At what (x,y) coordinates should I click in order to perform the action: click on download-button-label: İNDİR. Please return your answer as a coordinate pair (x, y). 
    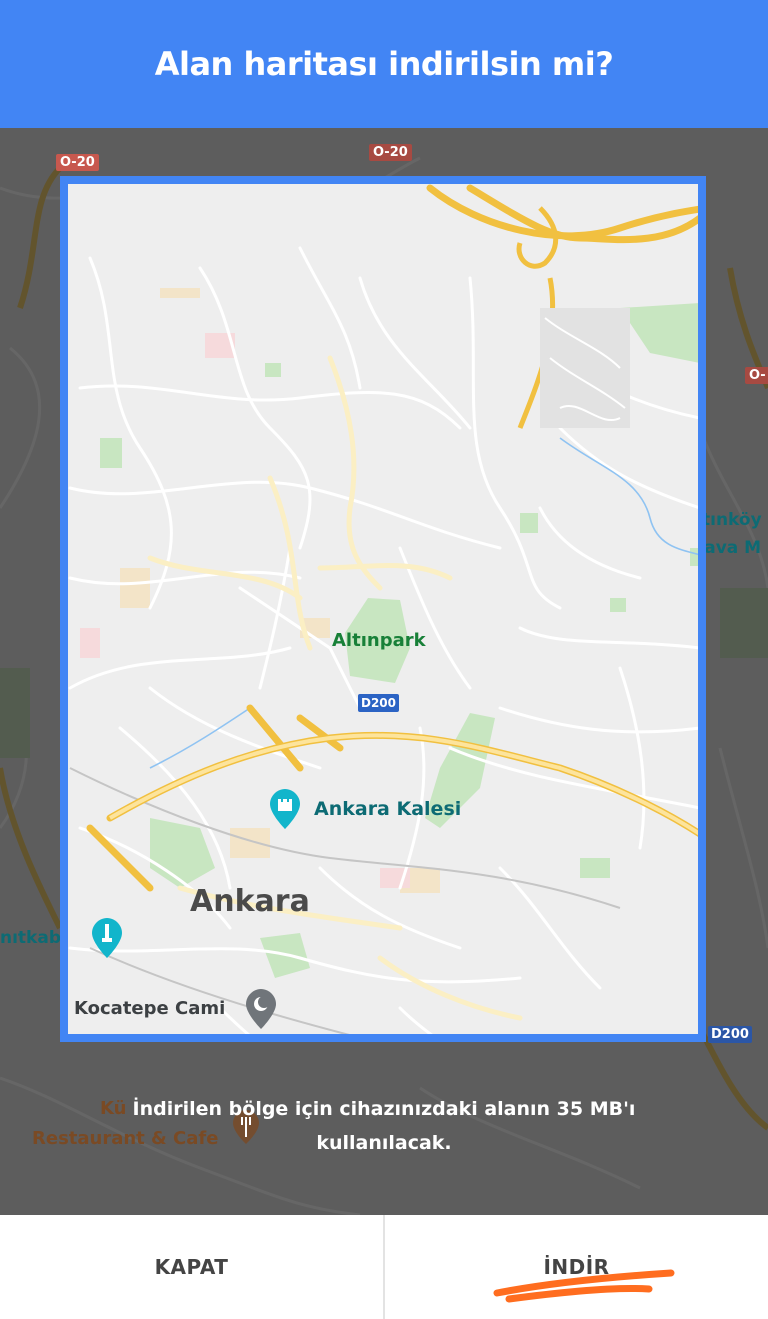
    Looking at the image, I should click on (576, 1267).